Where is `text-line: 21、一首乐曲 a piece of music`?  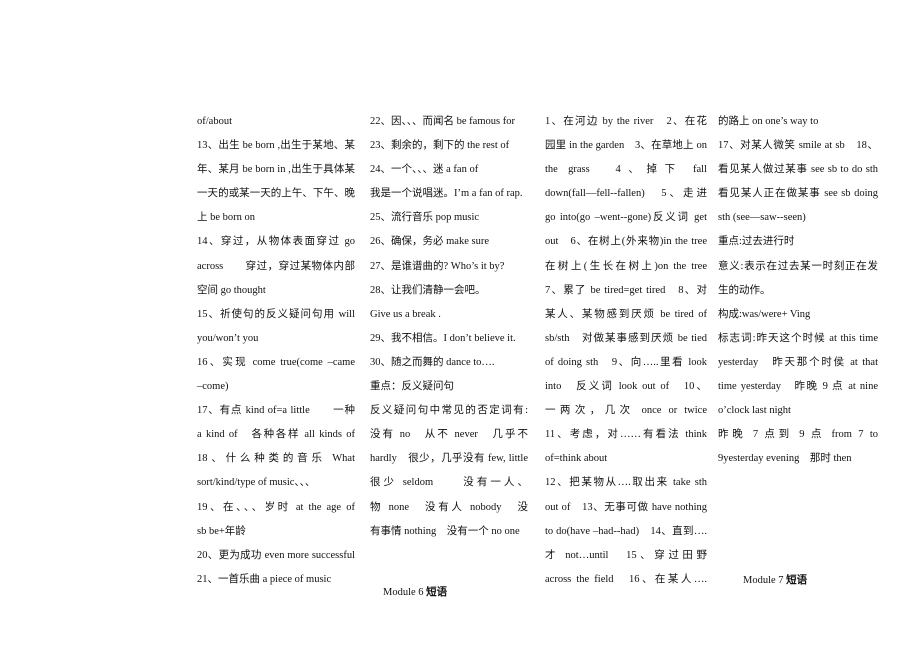
text-line: 21、一首乐曲 a piece of music is located at coordinates (264, 579).